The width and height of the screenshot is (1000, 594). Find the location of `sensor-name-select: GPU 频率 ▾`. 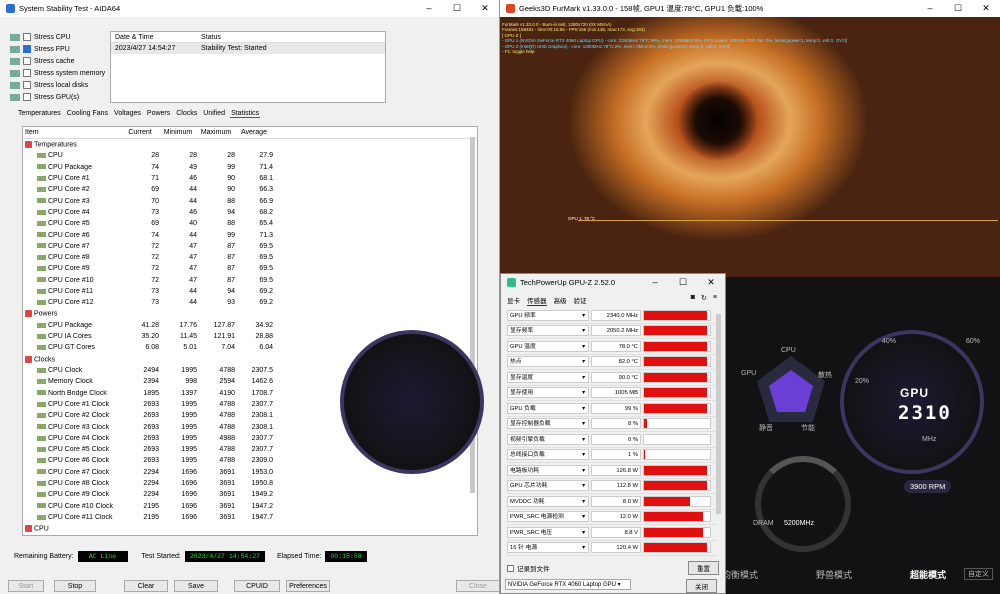

sensor-name-select: GPU 频率 ▾ is located at coordinates (548, 315).